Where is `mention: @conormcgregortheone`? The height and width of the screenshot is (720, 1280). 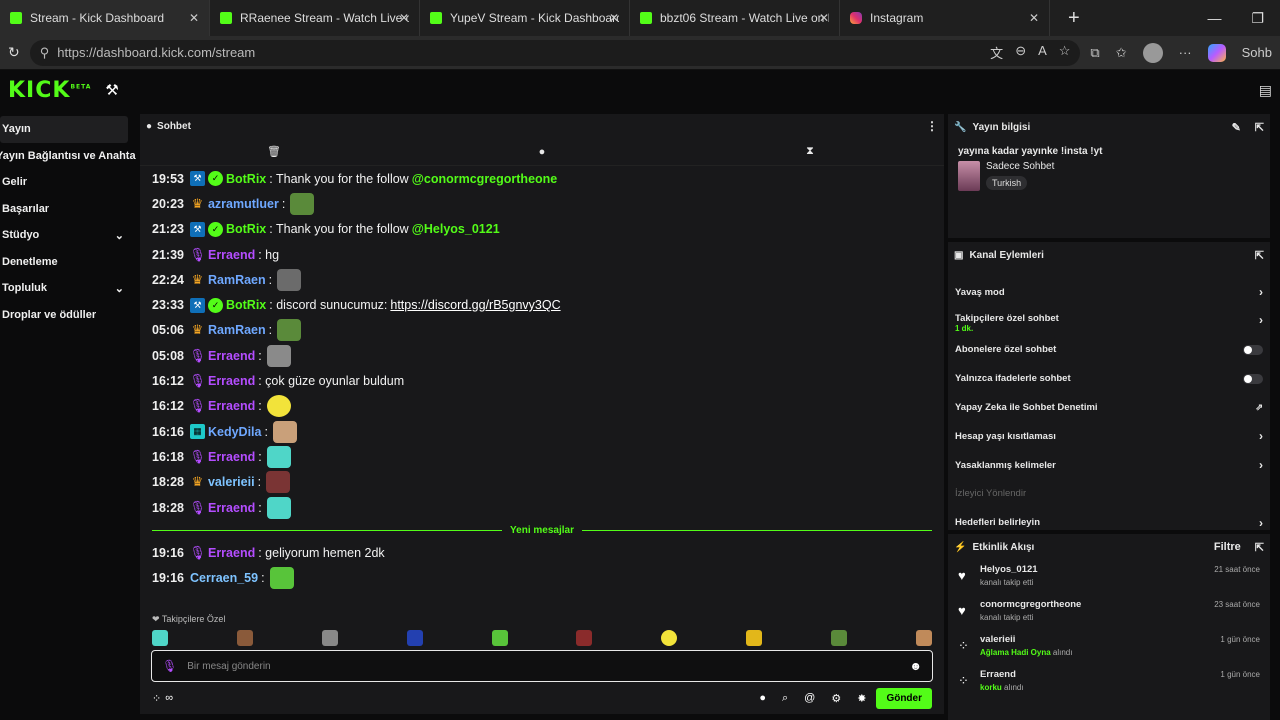 mention: @conormcgregortheone is located at coordinates (485, 179).